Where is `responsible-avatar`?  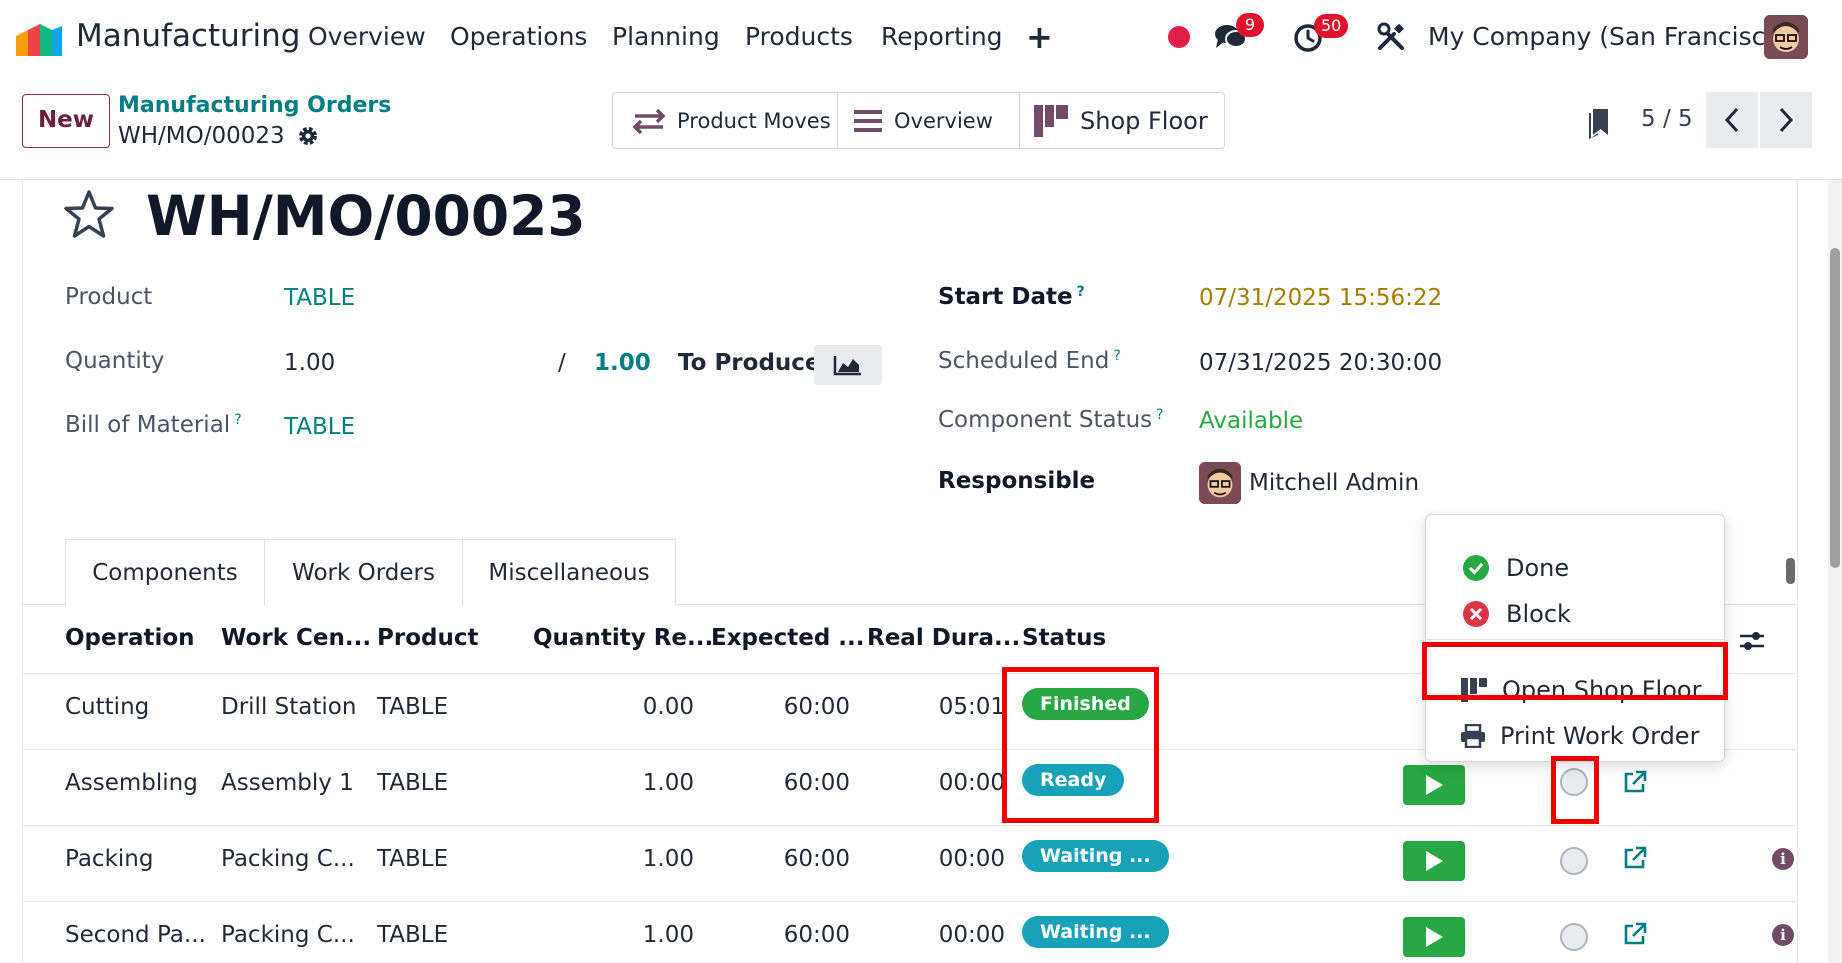 responsible-avatar is located at coordinates (1220, 483).